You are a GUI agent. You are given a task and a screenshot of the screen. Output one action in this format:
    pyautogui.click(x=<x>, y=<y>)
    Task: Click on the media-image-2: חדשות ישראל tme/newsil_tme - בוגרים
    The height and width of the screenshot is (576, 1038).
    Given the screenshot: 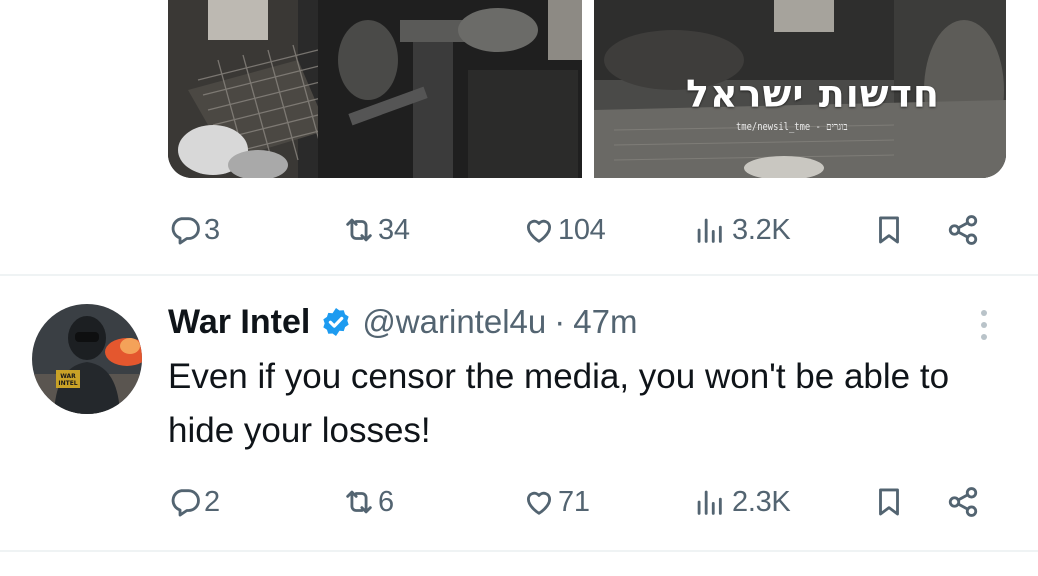 What is the action you would take?
    pyautogui.click(x=800, y=89)
    